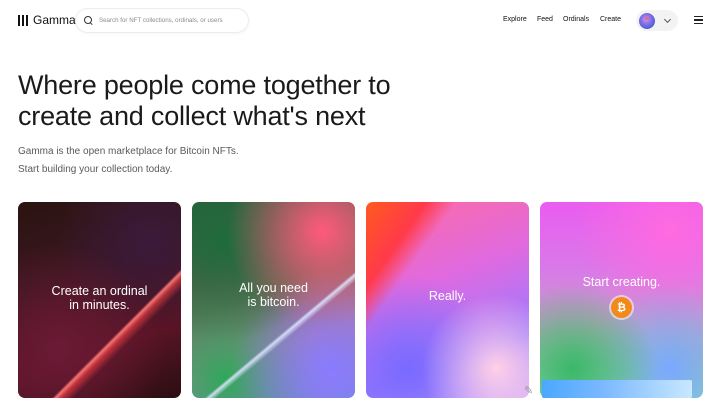 The height and width of the screenshot is (420, 720). Describe the element at coordinates (657, 20) in the screenshot. I see `account-menu-button` at that location.